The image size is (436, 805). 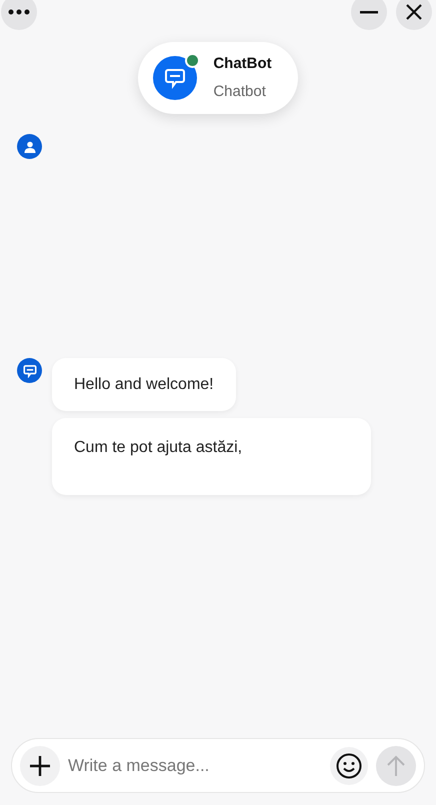 What do you see at coordinates (19, 12) in the screenshot?
I see `more-icon` at bounding box center [19, 12].